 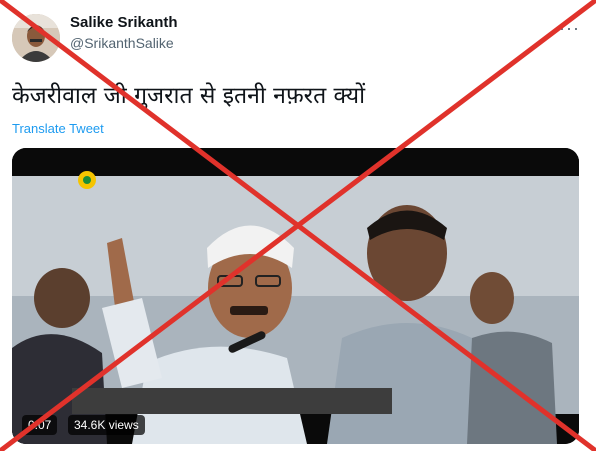 I want to click on video-time-badge: 0:07, so click(x=40, y=425).